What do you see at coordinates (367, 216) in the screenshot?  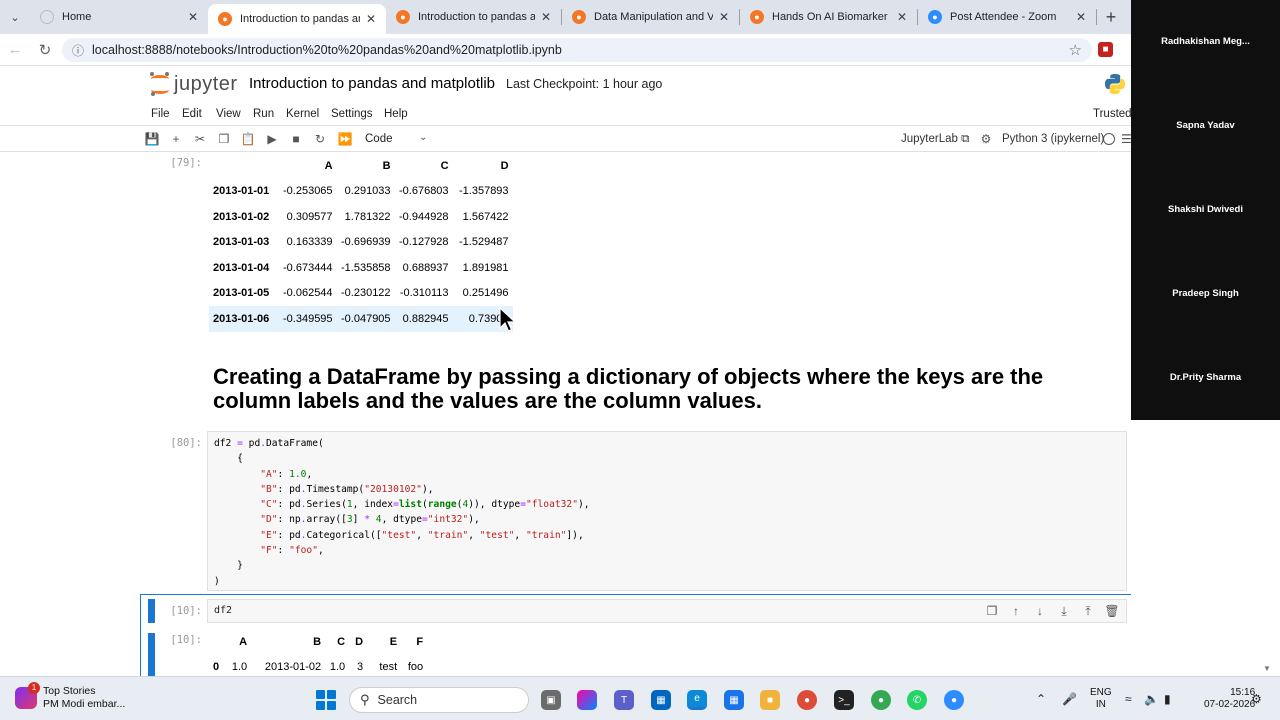 I see `table-cell: 1.781322` at bounding box center [367, 216].